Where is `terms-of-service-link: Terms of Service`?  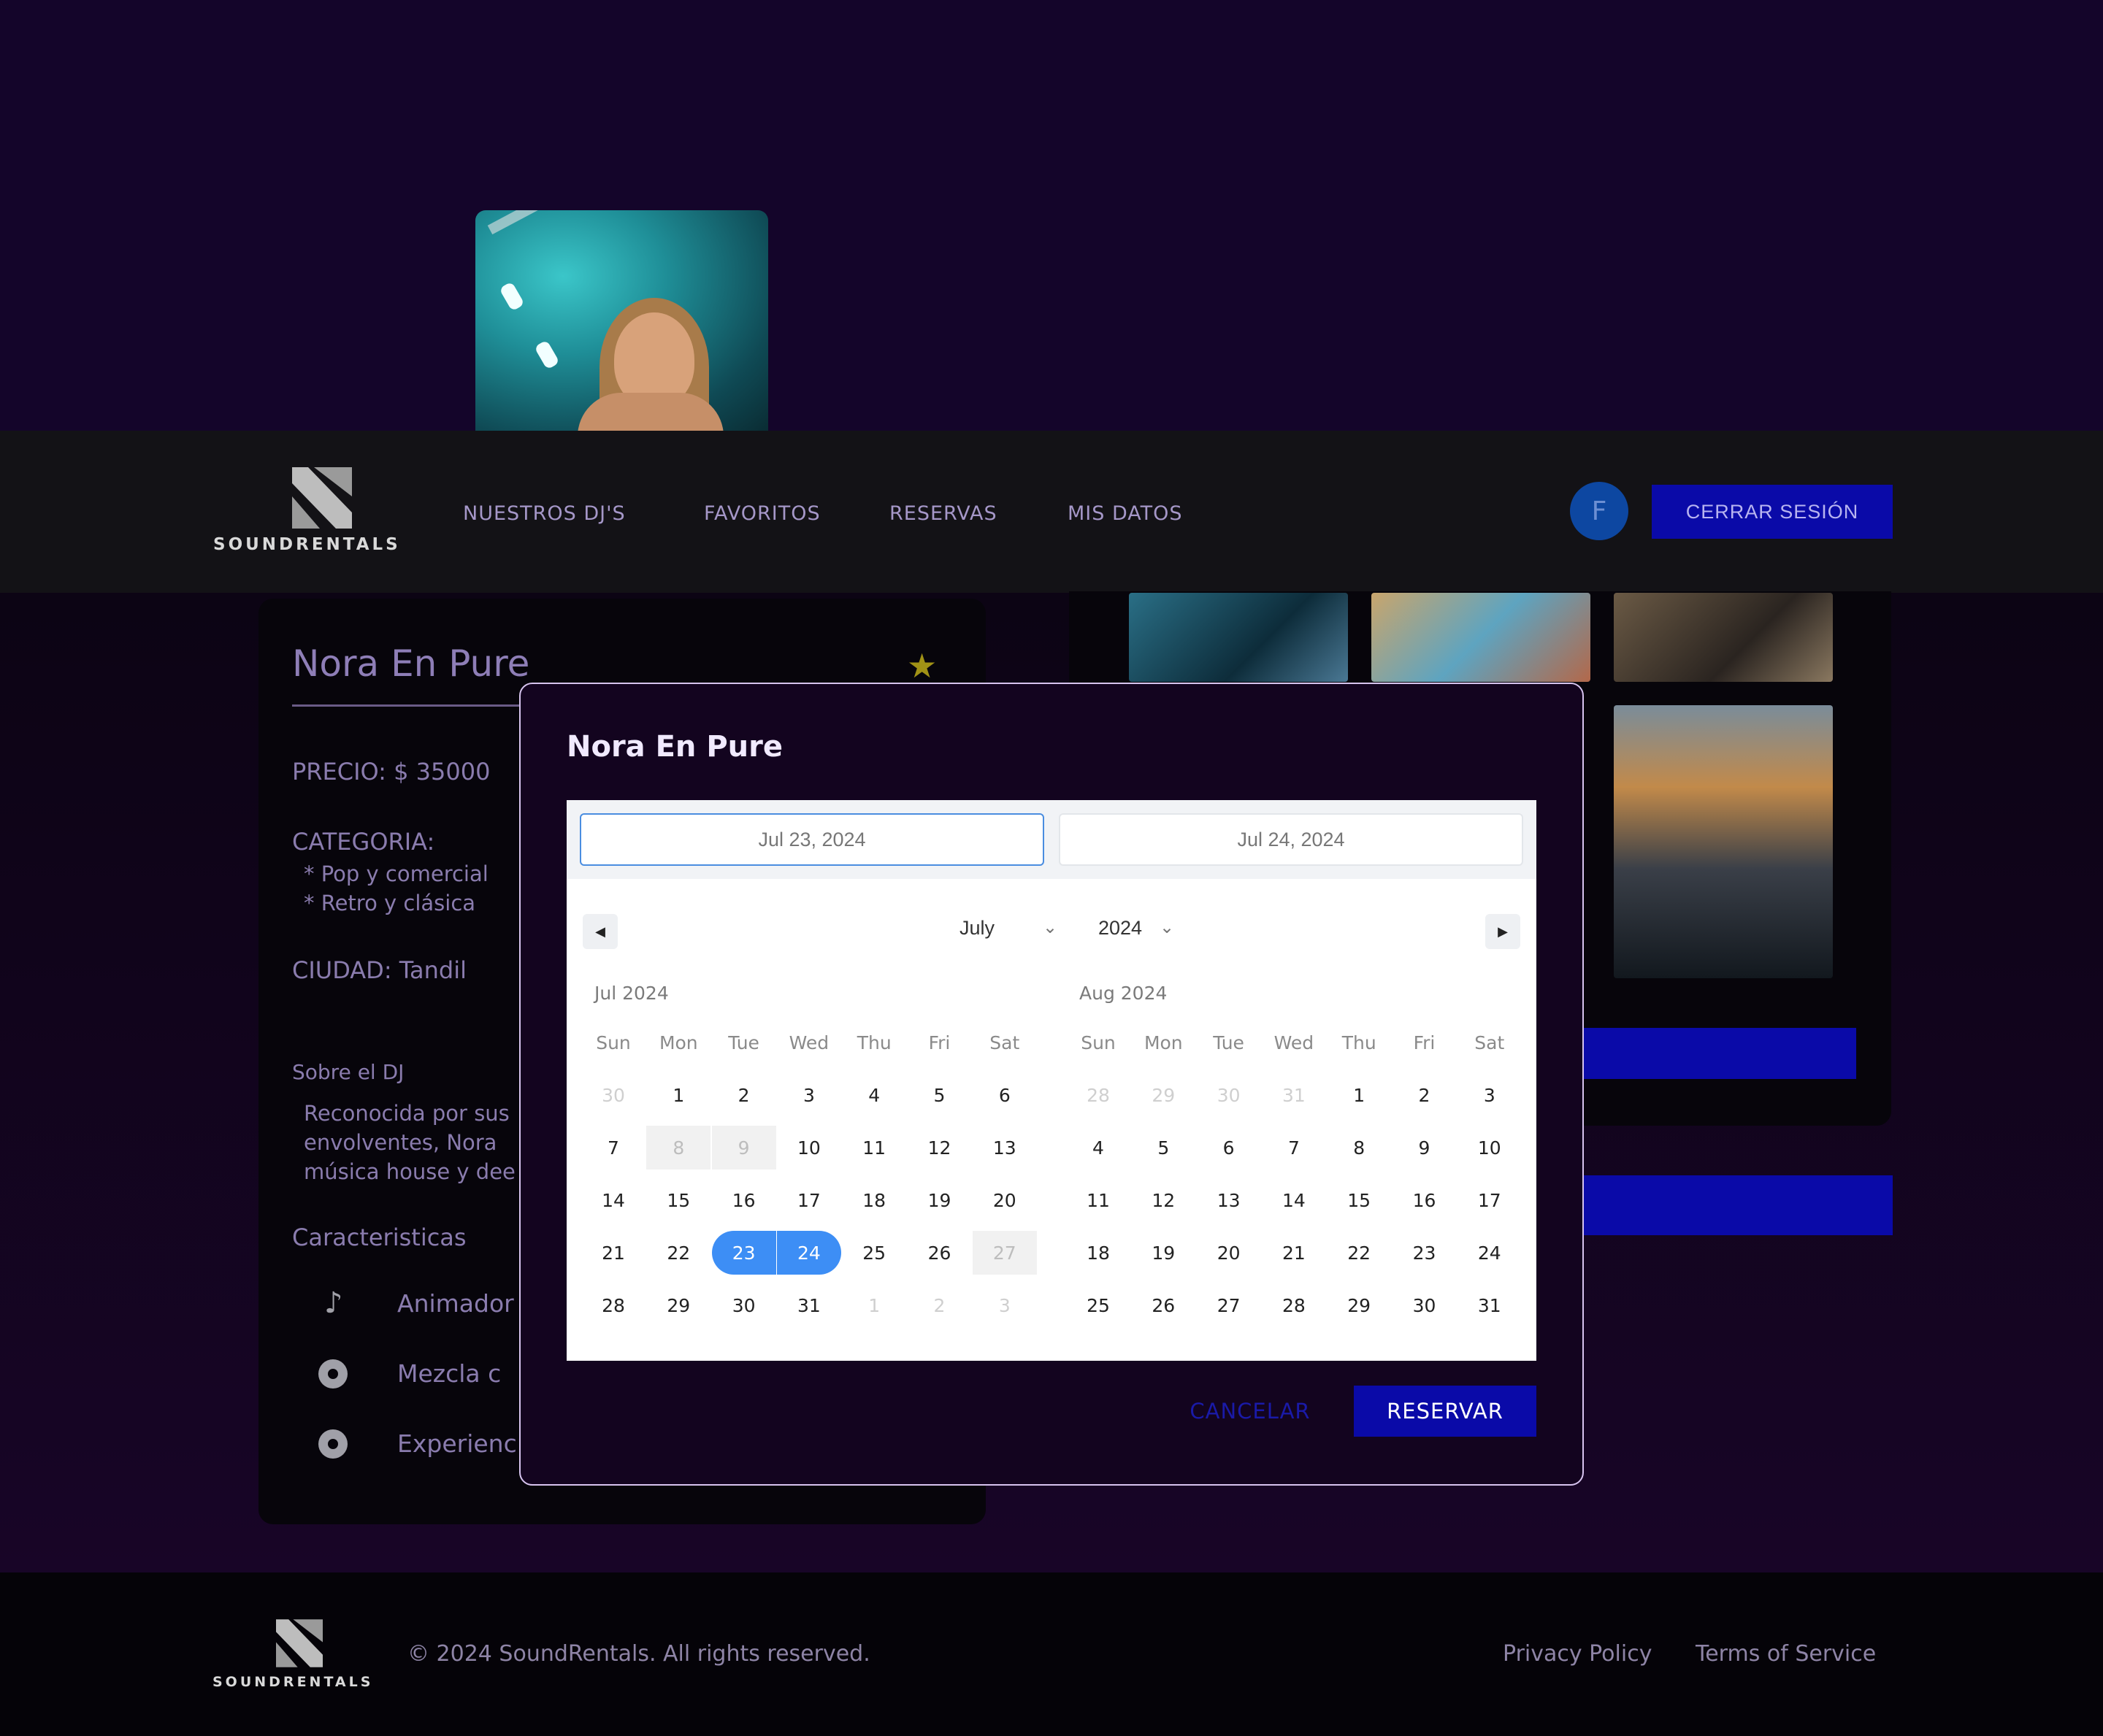
terms-of-service-link: Terms of Service is located at coordinates (1786, 1654).